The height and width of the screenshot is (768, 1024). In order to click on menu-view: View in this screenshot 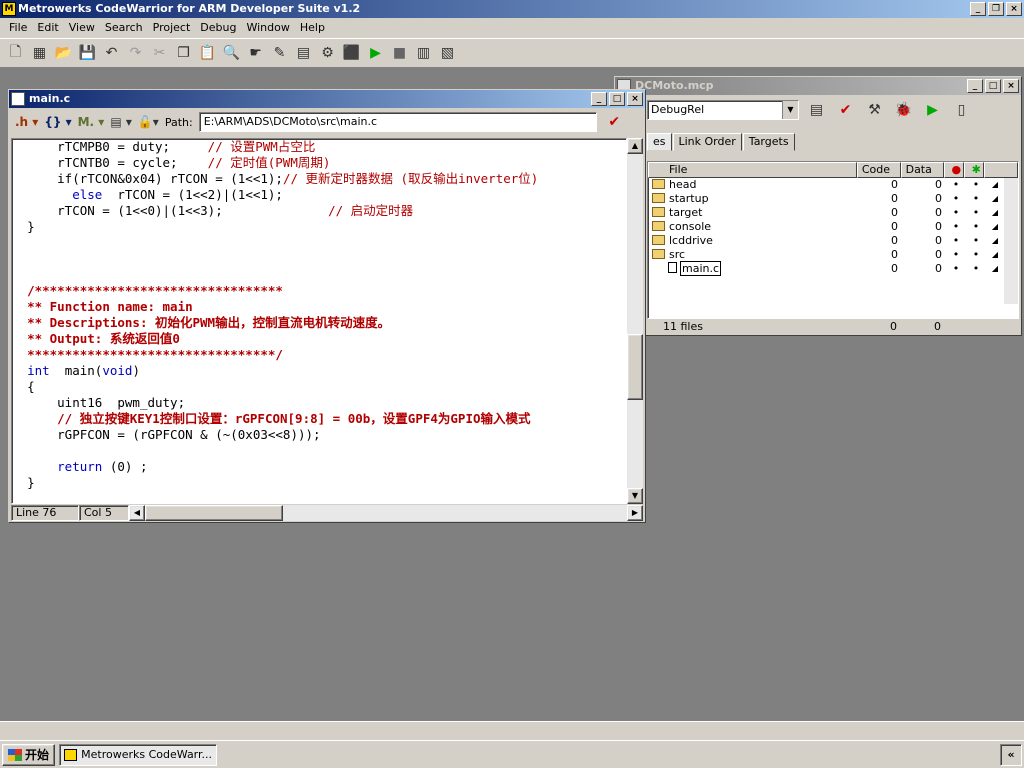, I will do `click(82, 28)`.